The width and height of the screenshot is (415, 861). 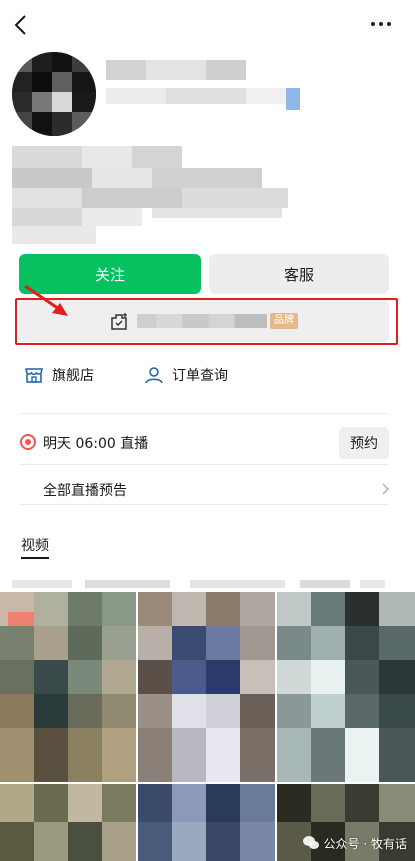 What do you see at coordinates (200, 376) in the screenshot?
I see `order-query-label: 订单查询` at bounding box center [200, 376].